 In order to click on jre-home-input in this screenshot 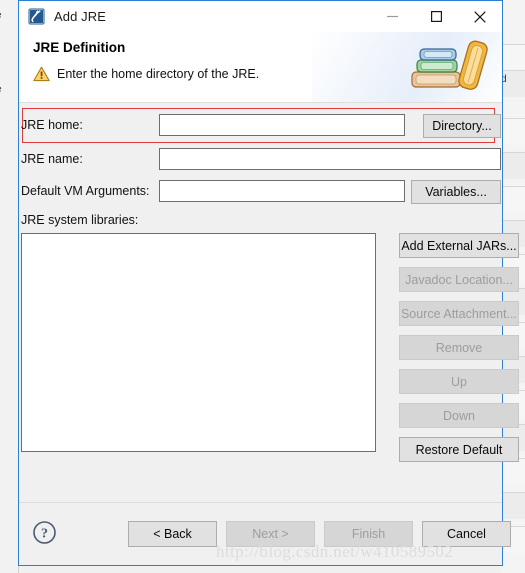, I will do `click(282, 125)`.